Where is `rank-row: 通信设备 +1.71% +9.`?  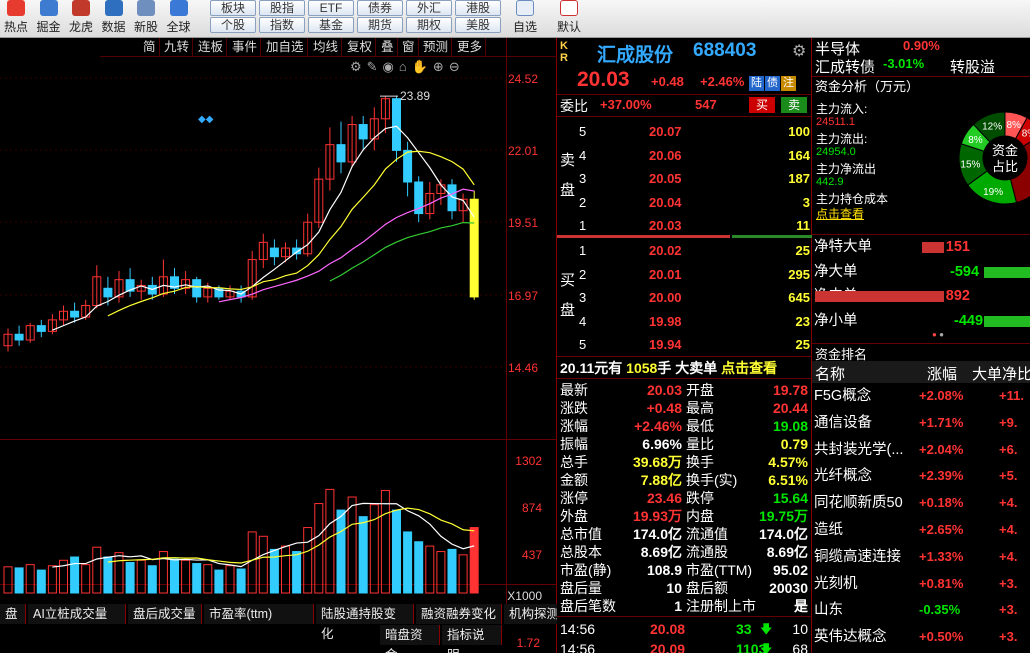
rank-row: 通信设备 +1.71% +9. is located at coordinates (922, 423).